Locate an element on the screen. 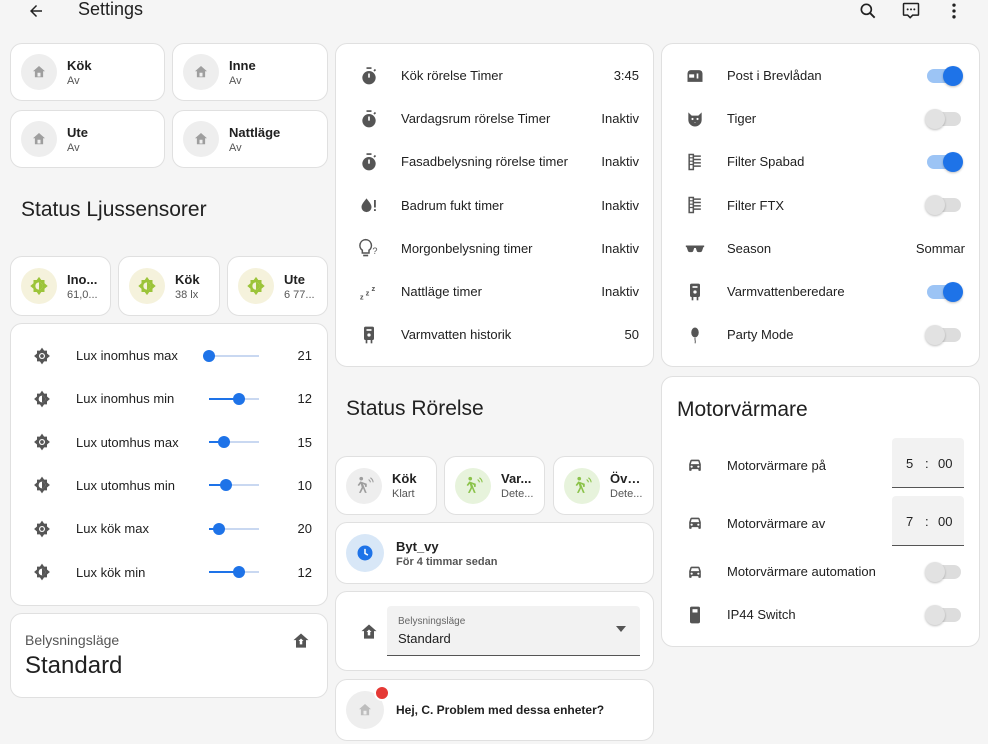 Image resolution: width=988 pixels, height=744 pixels. motion-heading: Status Rörelse is located at coordinates (415, 408).